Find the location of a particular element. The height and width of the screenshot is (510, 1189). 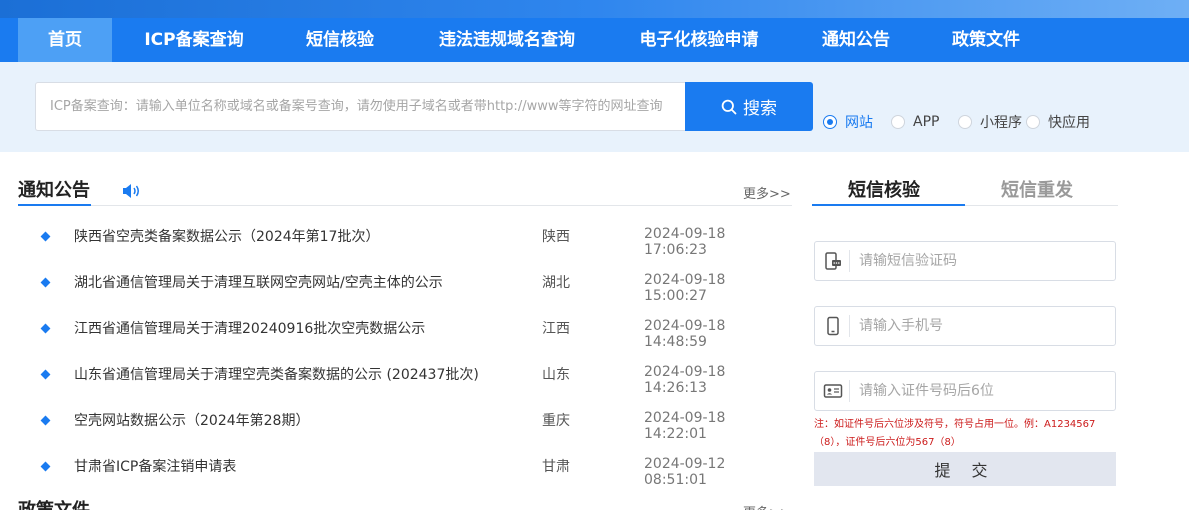

notice-date: 2024-09-12 08:51:01 is located at coordinates (685, 472).